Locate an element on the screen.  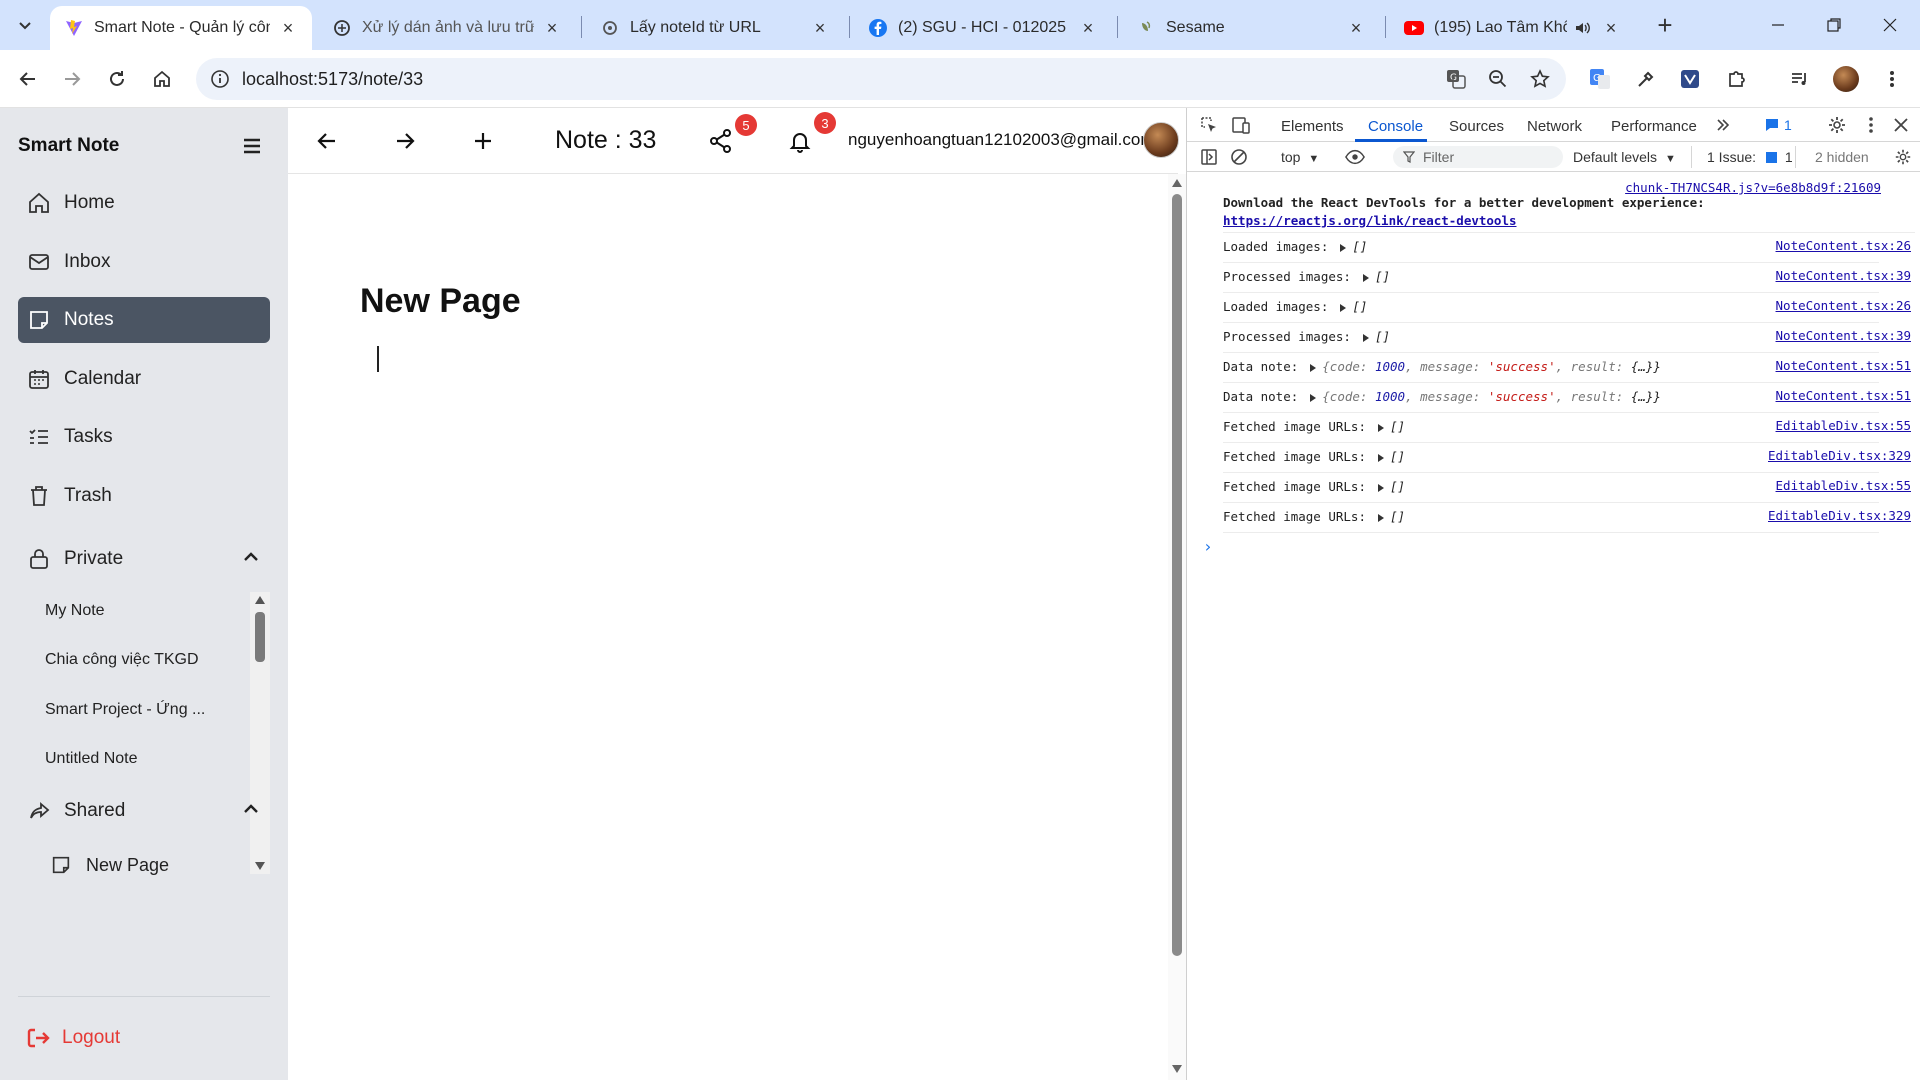
private-note-item: Chia công việc TKGD is located at coordinates (122, 660).